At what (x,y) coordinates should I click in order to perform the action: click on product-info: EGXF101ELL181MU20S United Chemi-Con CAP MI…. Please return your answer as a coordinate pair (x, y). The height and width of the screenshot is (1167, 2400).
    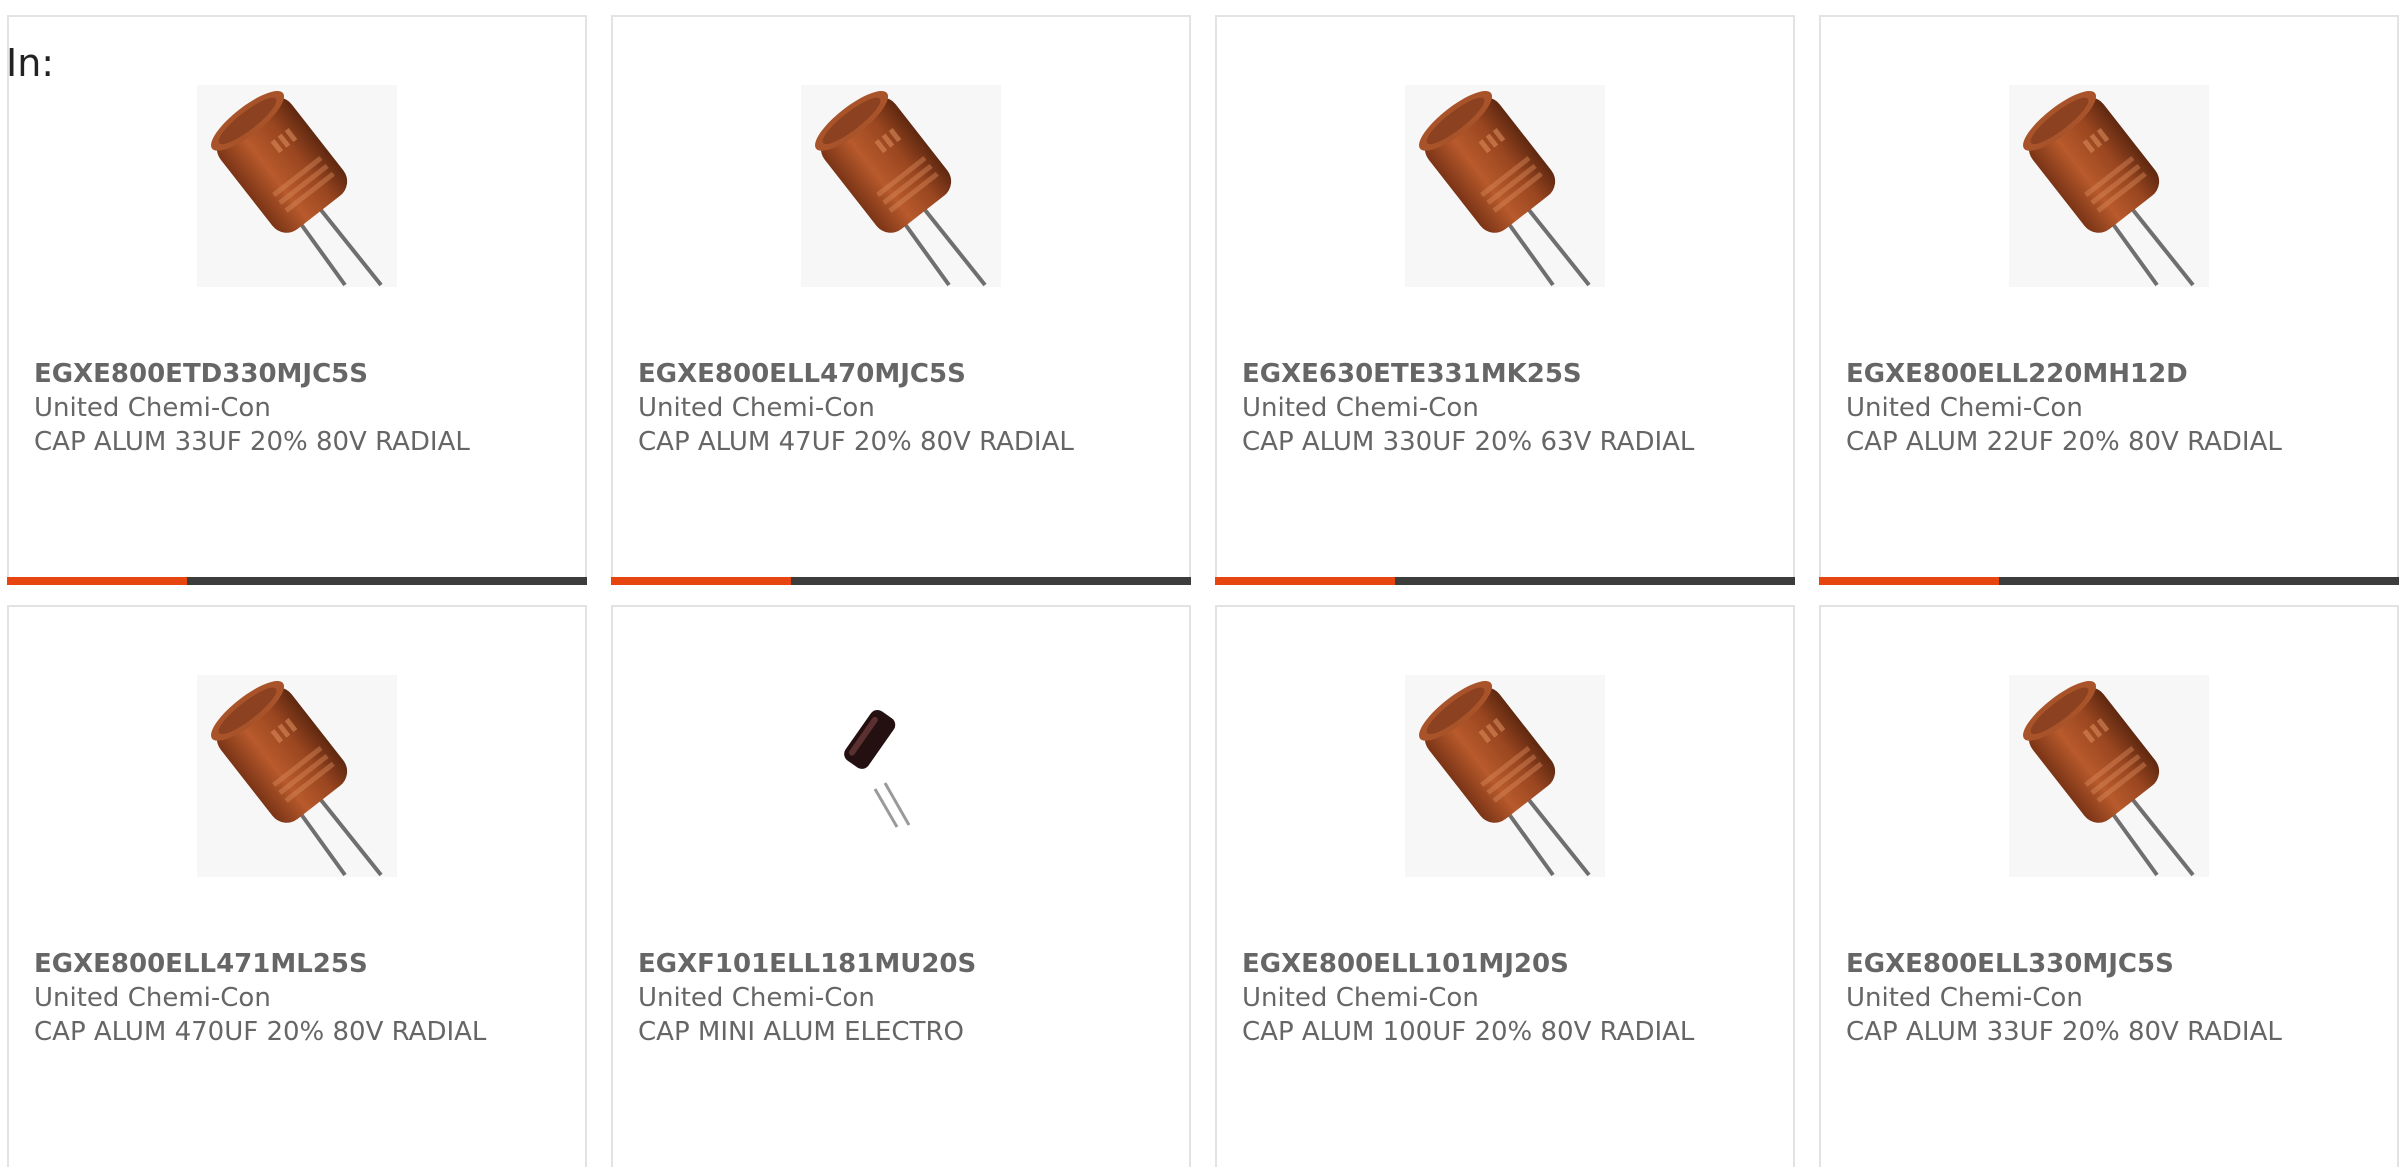
    Looking at the image, I should click on (903, 998).